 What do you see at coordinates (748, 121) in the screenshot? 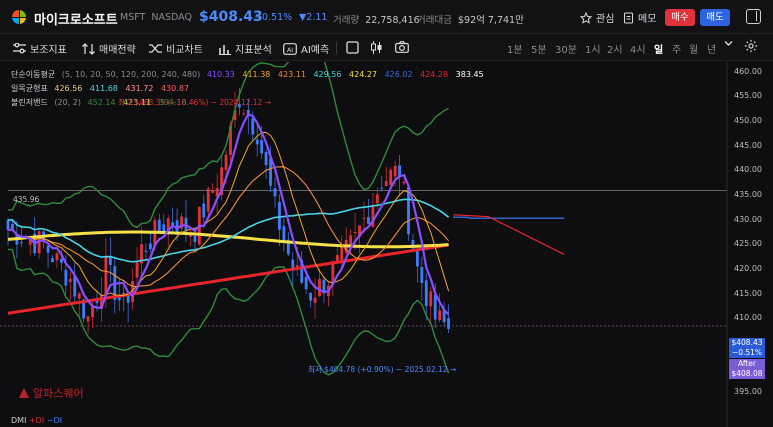
I see `y-axis-tick-label: 450.00` at bounding box center [748, 121].